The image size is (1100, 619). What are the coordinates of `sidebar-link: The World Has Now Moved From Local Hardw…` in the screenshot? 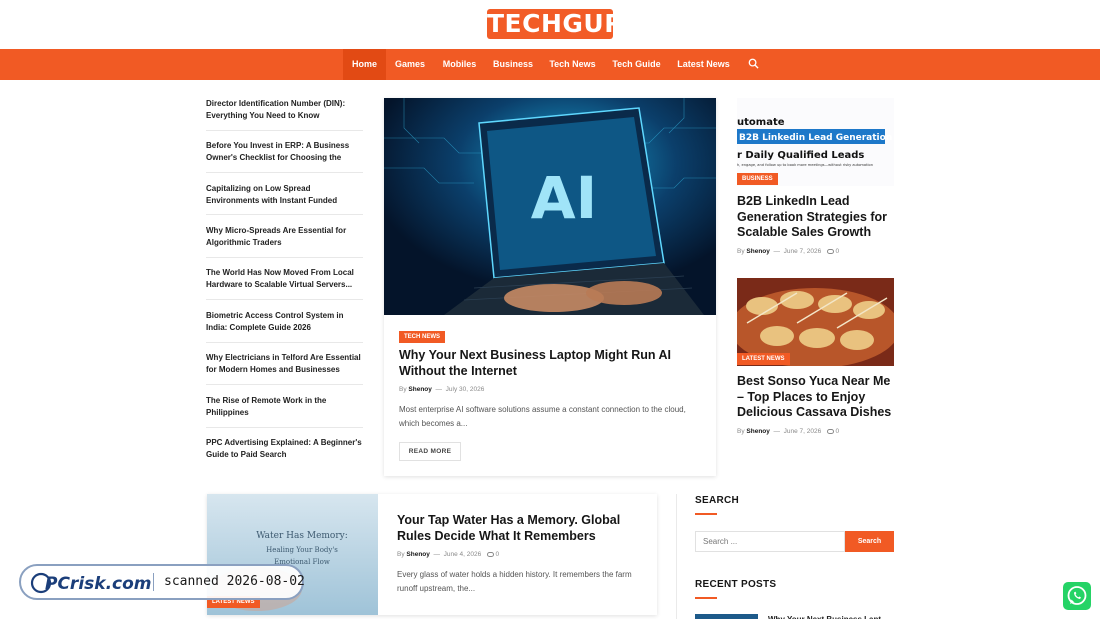 It's located at (284, 278).